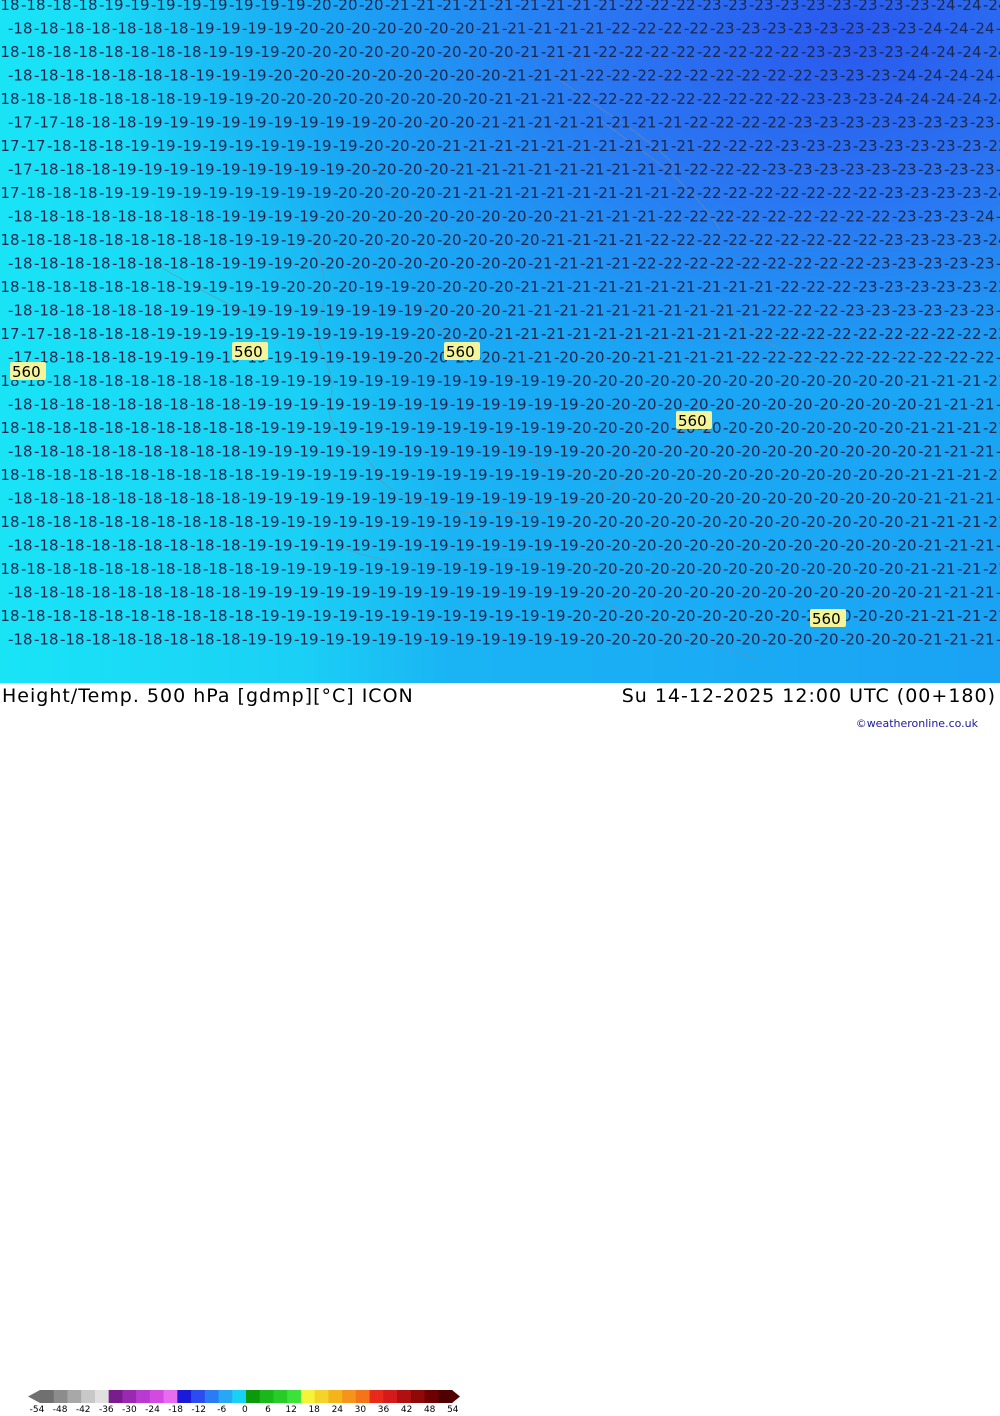  I want to click on temperature-label: -17, so click(10, 146).